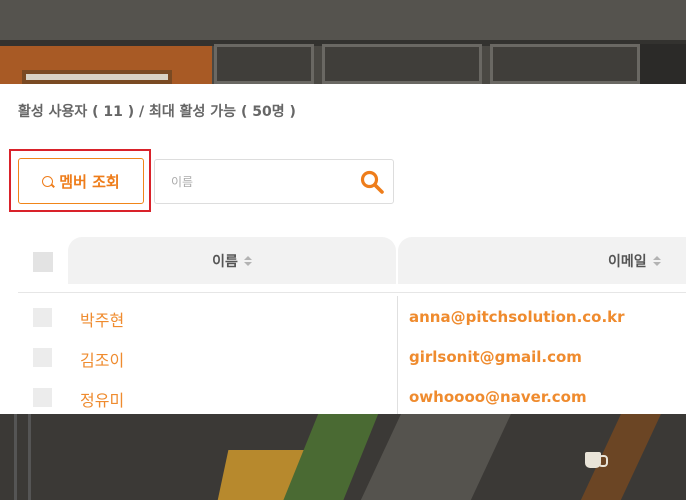 The height and width of the screenshot is (500, 686). I want to click on search-box, so click(274, 181).